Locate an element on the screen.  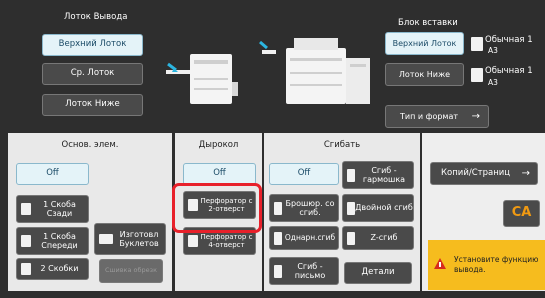
fold-header: Сгибать is located at coordinates (342, 145).